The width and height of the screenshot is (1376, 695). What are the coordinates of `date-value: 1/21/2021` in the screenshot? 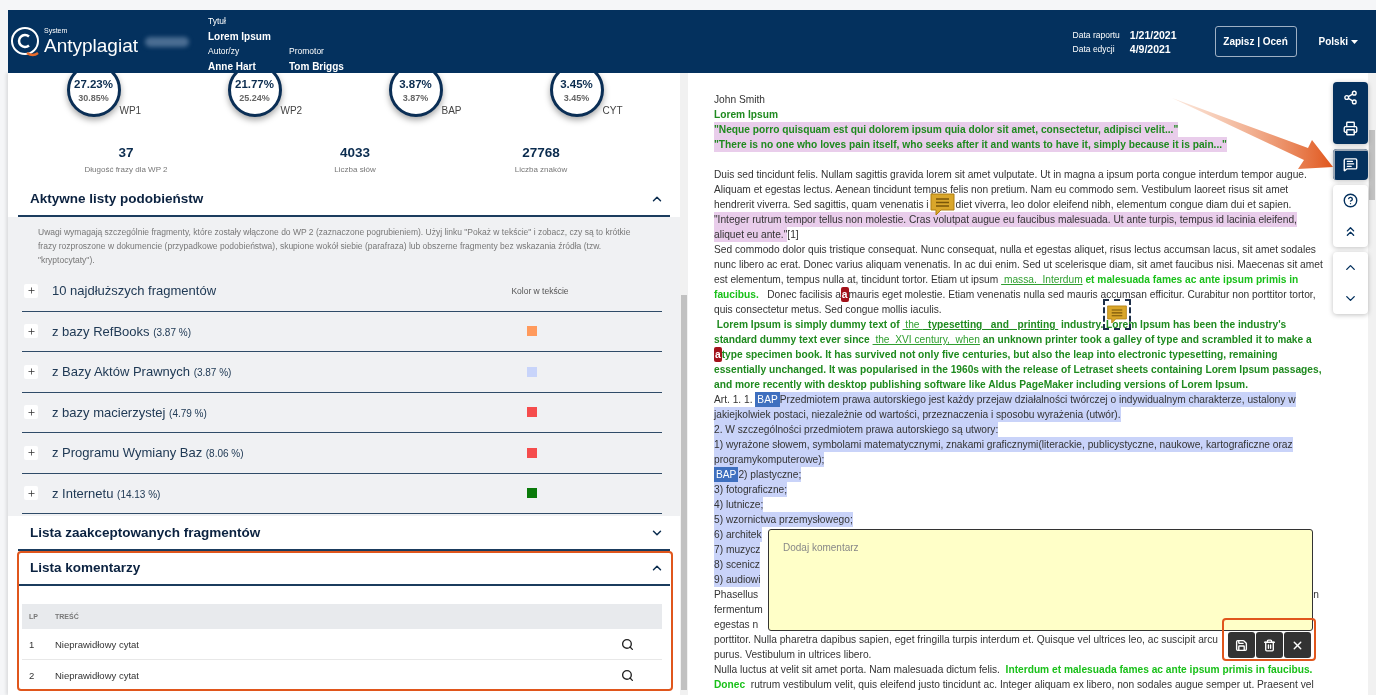 It's located at (1153, 34).